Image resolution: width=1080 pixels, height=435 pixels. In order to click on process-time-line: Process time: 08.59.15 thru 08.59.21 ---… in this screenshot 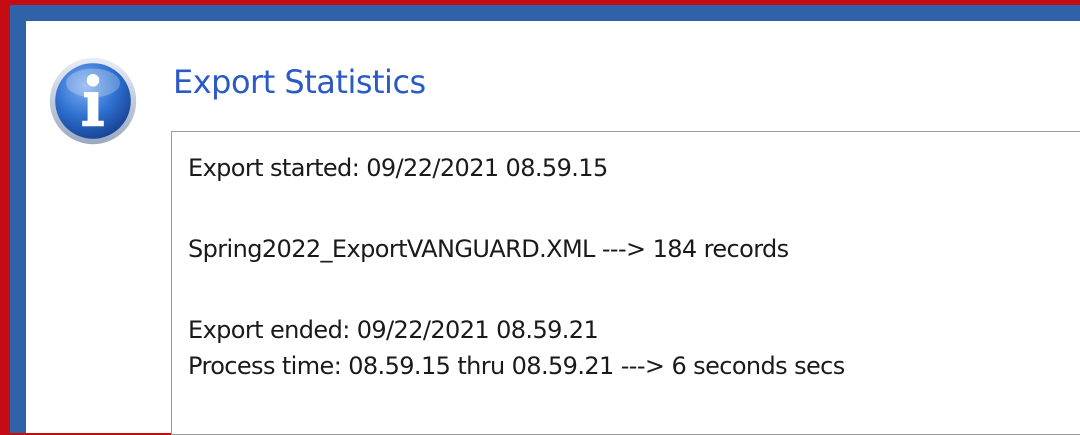, I will do `click(516, 366)`.